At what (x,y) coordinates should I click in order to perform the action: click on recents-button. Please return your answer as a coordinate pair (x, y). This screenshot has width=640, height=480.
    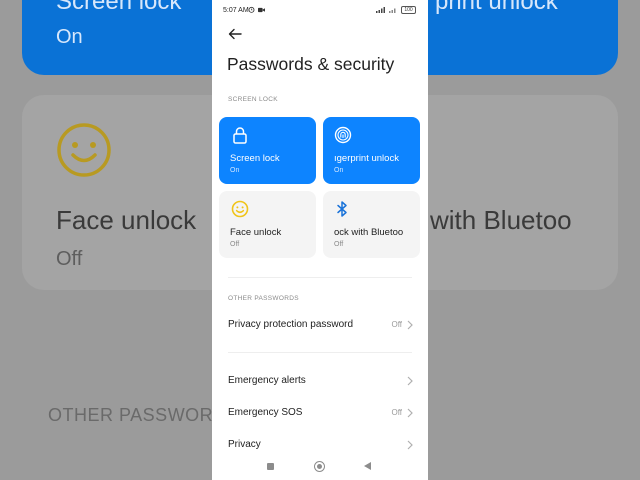
    Looking at the image, I should click on (270, 466).